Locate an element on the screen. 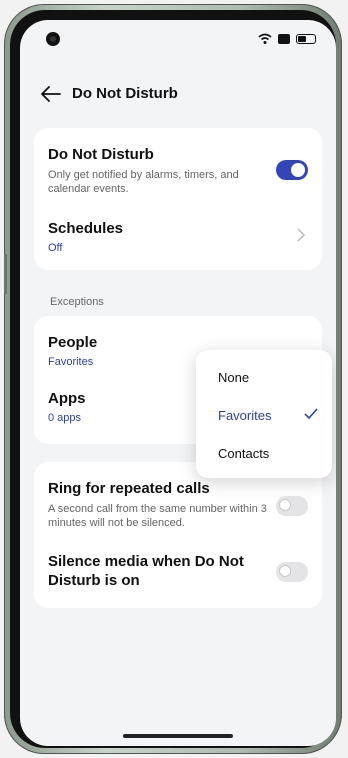 This screenshot has height=758, width=348. dnd-title: Do Not Disturb is located at coordinates (101, 154).